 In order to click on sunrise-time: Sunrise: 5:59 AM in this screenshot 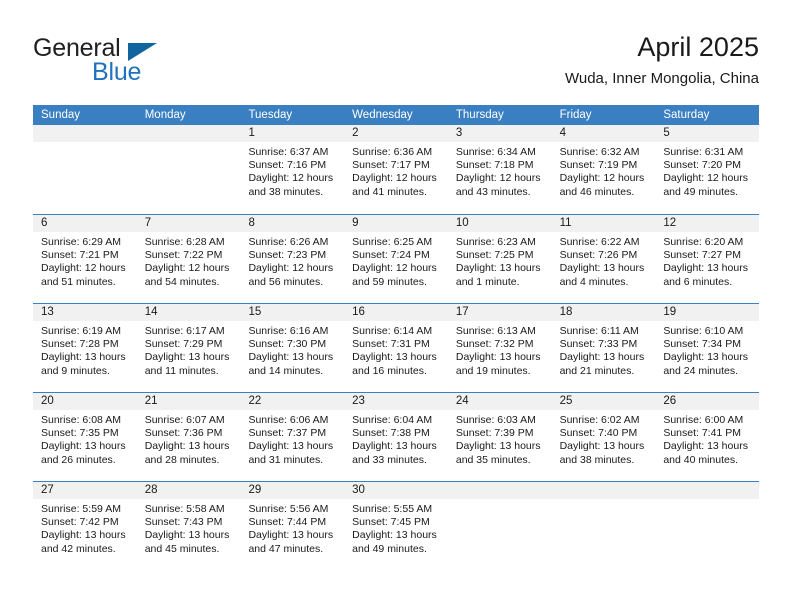, I will do `click(81, 509)`.